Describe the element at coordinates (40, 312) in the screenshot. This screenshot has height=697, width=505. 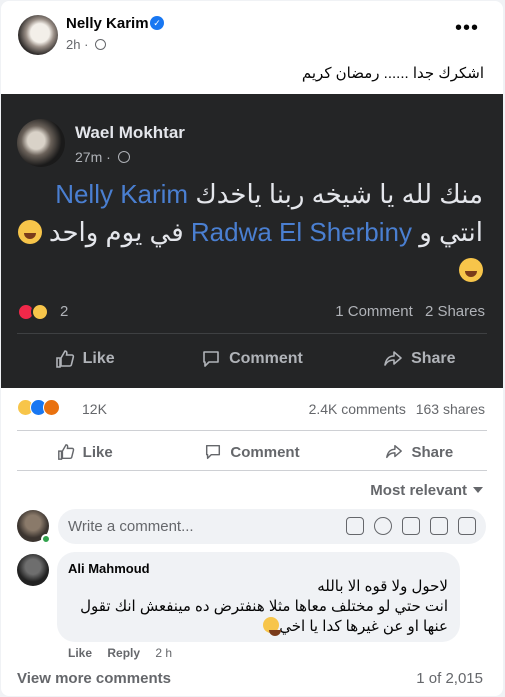
I see `haha-reaction-icon` at that location.